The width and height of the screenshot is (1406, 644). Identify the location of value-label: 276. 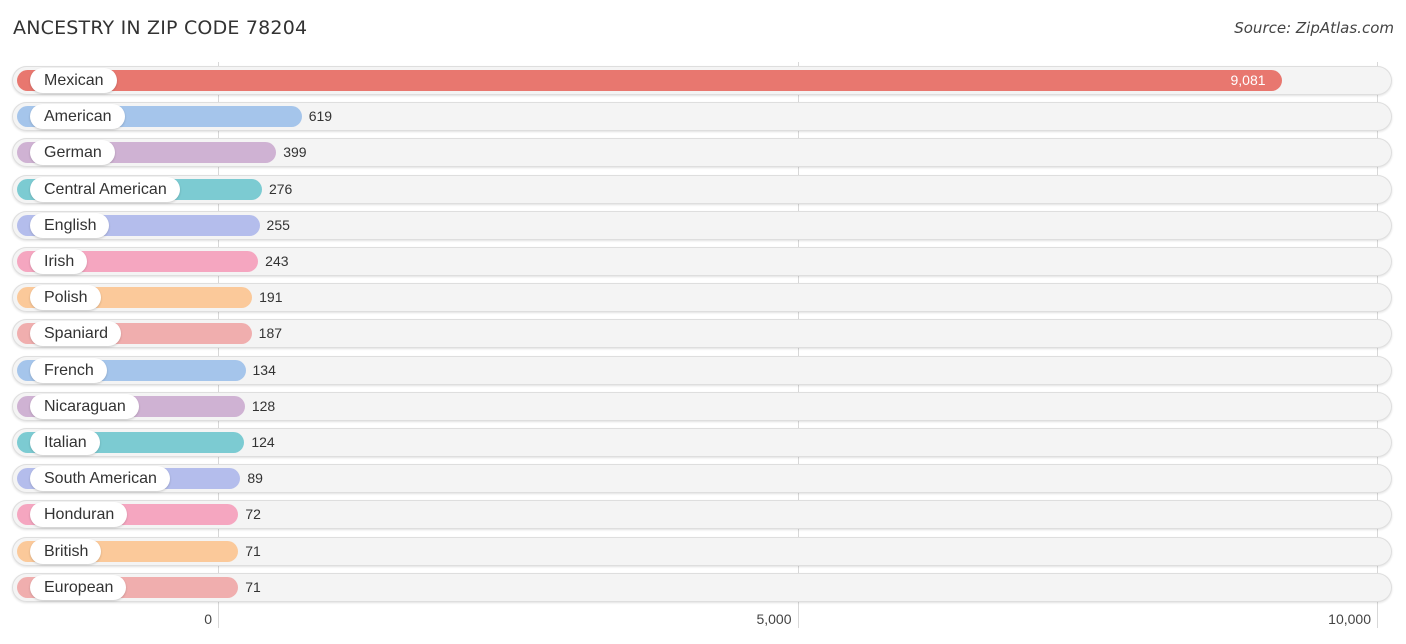
(280, 188).